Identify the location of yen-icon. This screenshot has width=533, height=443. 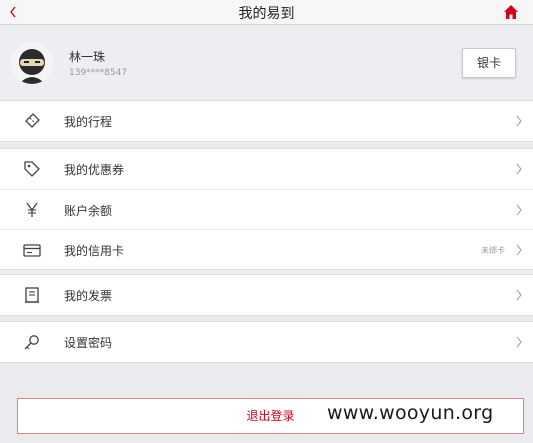
(32, 209).